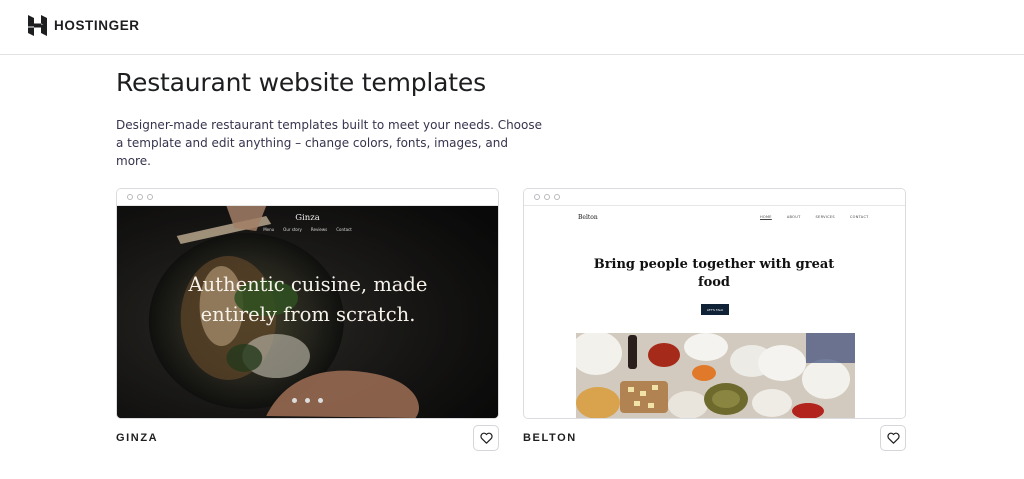 This screenshot has width=1024, height=479. Describe the element at coordinates (319, 229) in the screenshot. I see `preview-nav-item: Reviews` at that location.